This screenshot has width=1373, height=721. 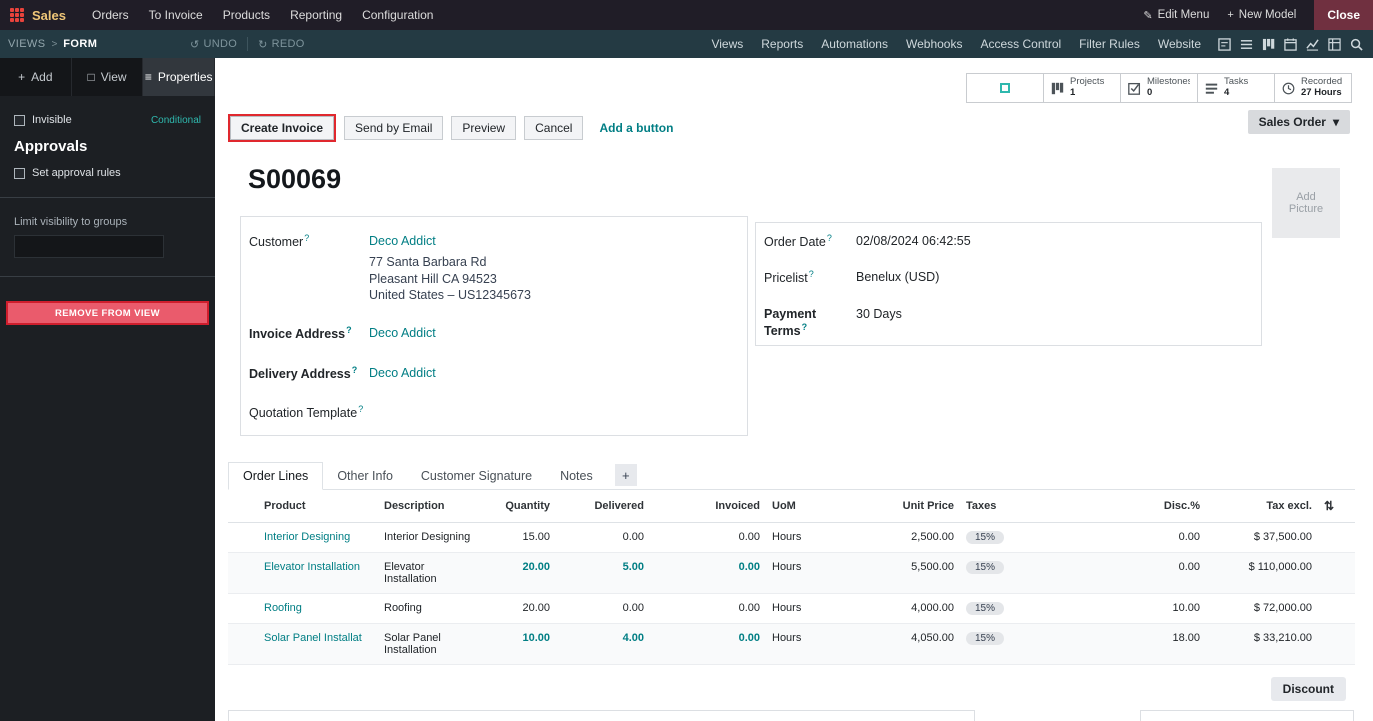 What do you see at coordinates (108, 77) in the screenshot?
I see `tab-view: □ View` at bounding box center [108, 77].